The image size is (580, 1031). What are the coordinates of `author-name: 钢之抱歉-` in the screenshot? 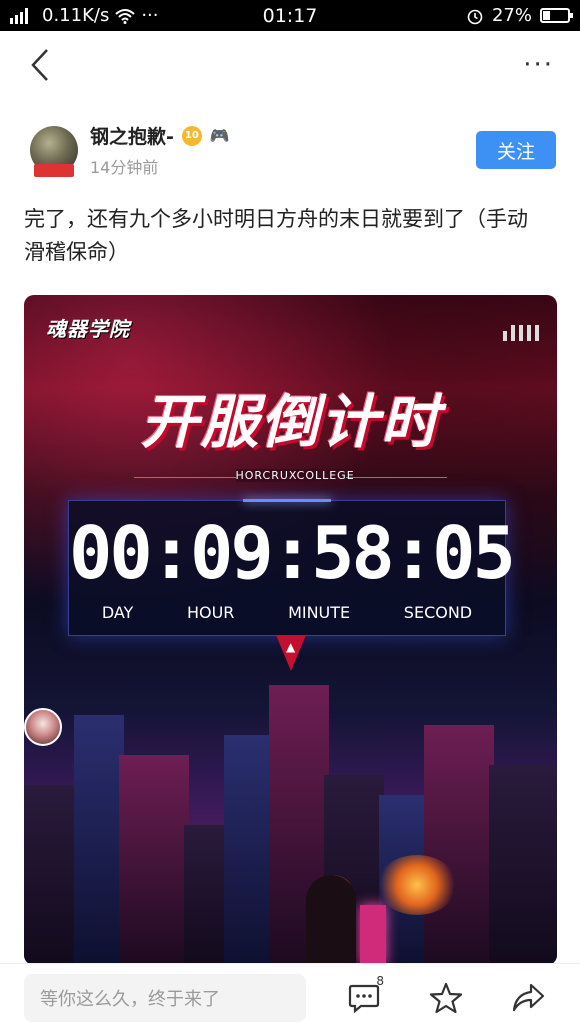 It's located at (132, 135).